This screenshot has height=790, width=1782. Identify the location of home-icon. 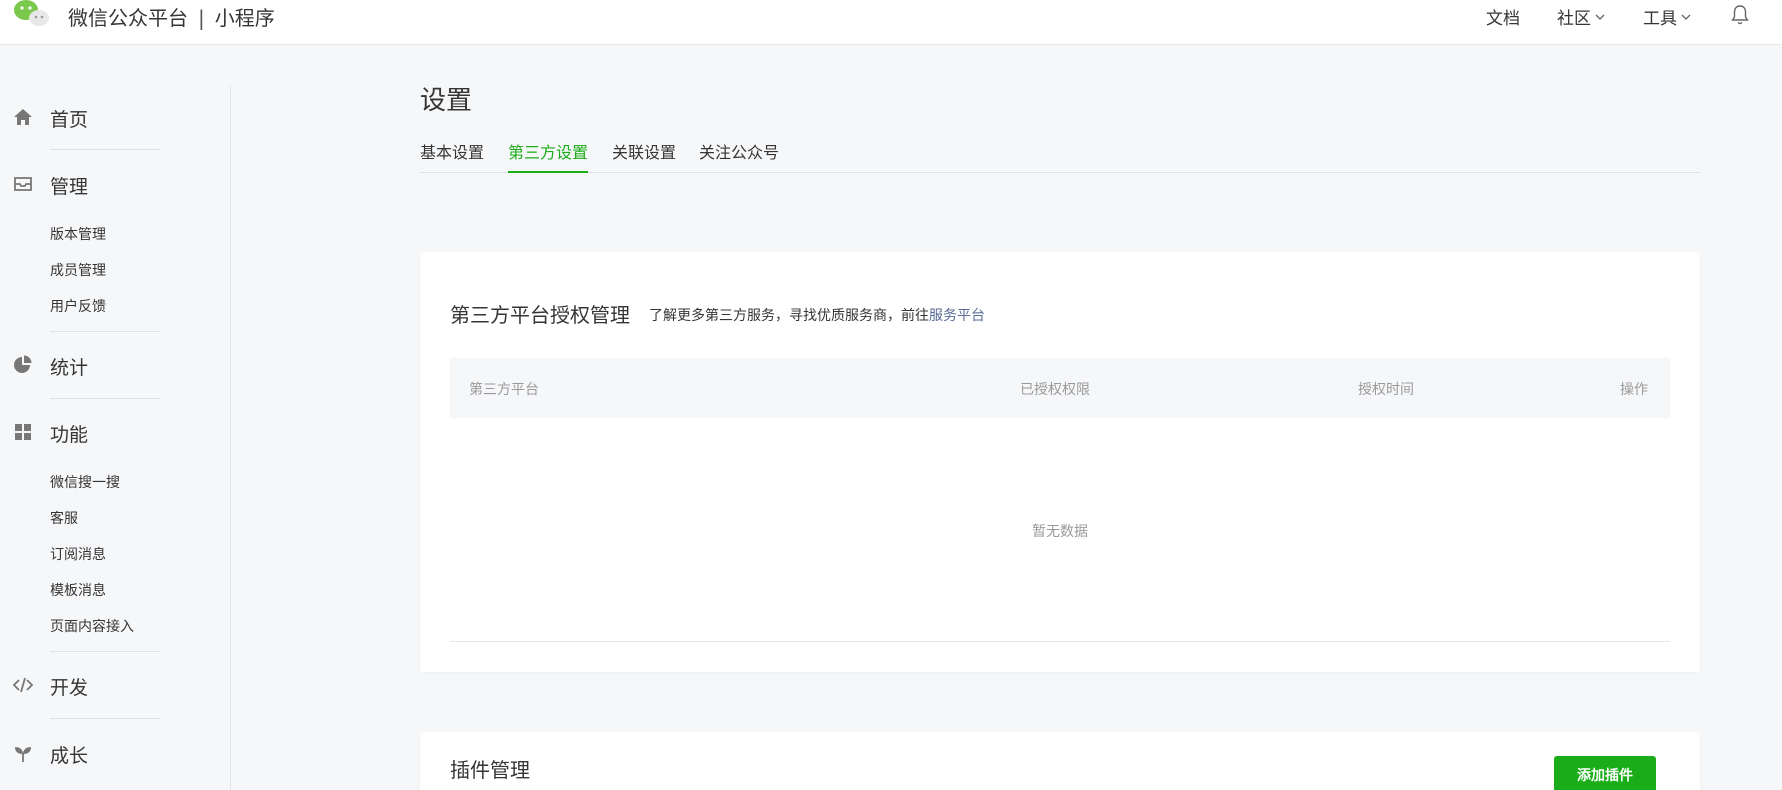
(23, 117).